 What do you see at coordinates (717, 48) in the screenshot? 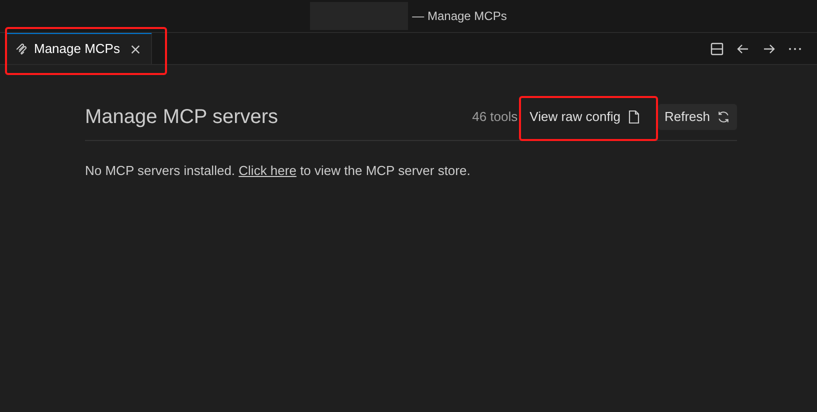
I see `split-editor-icon` at bounding box center [717, 48].